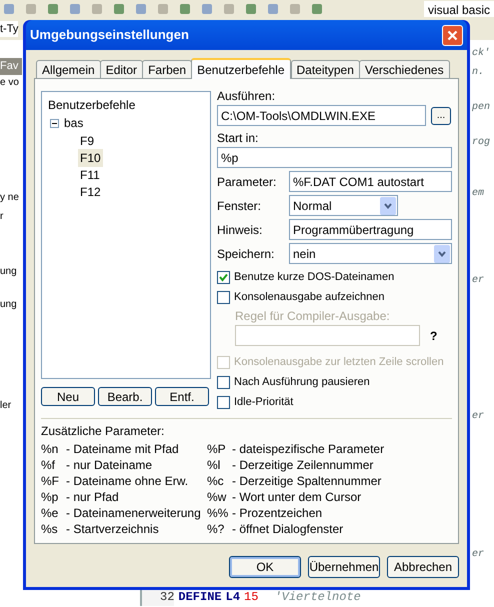 The image size is (494, 607). I want to click on tree-button: Entf., so click(182, 396).